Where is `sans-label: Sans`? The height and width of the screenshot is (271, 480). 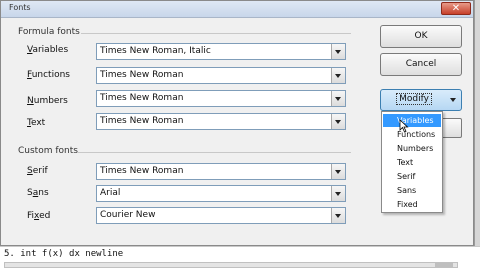
sans-label: Sans is located at coordinates (38, 193).